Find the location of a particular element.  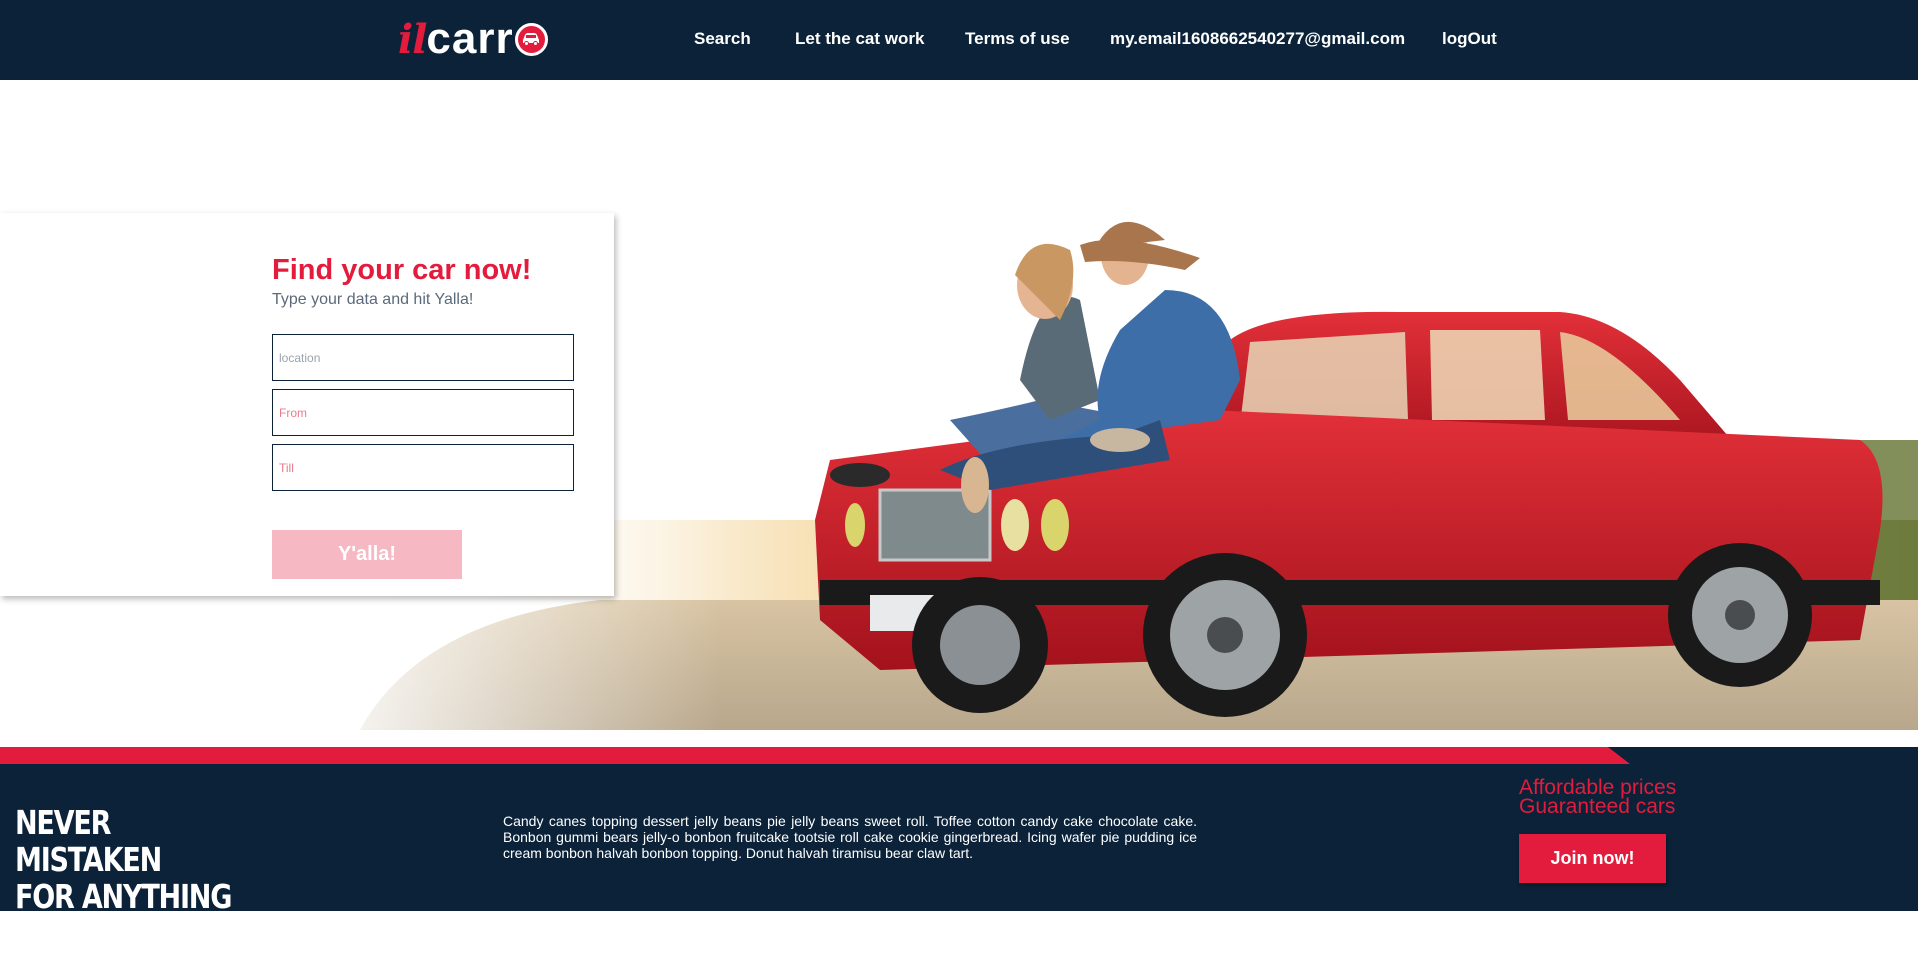

promo-line-2: Guaranteed cars is located at coordinates (1597, 806).